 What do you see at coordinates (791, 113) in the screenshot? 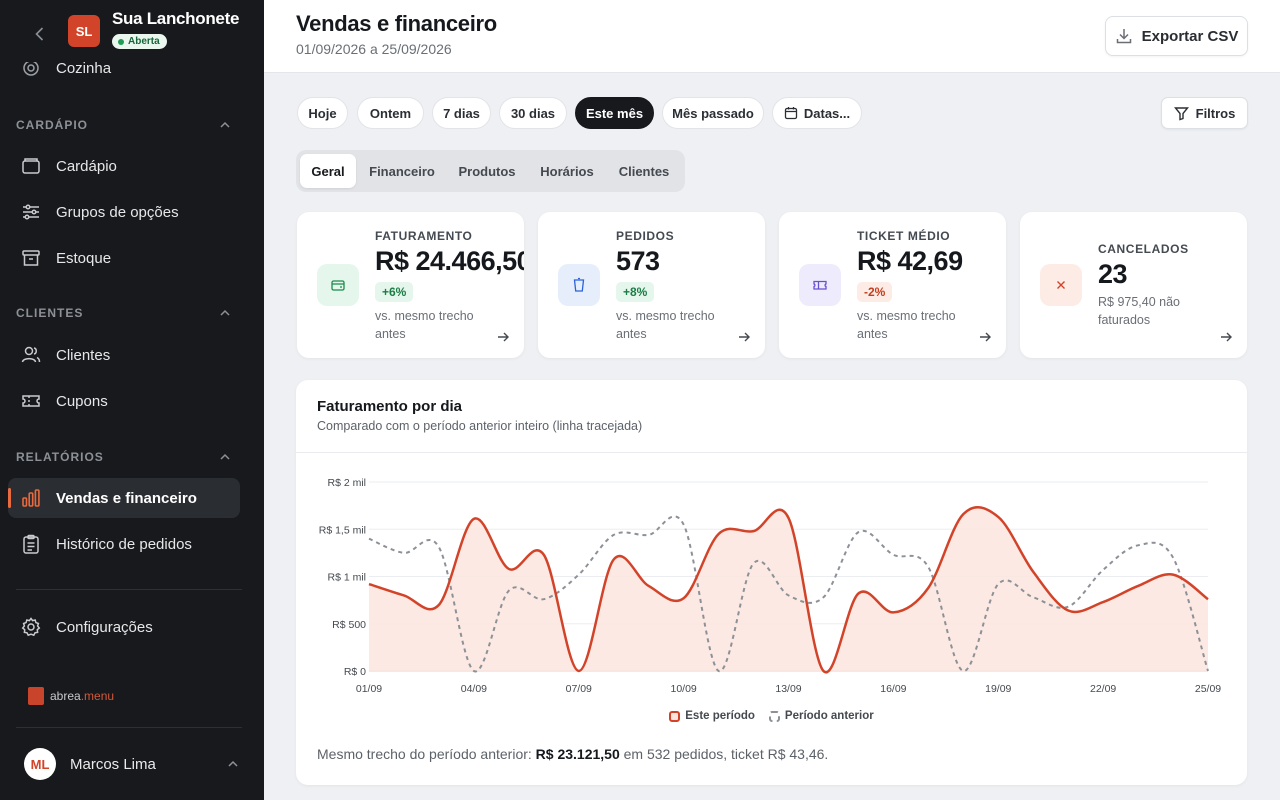
I see `calendar-icon` at bounding box center [791, 113].